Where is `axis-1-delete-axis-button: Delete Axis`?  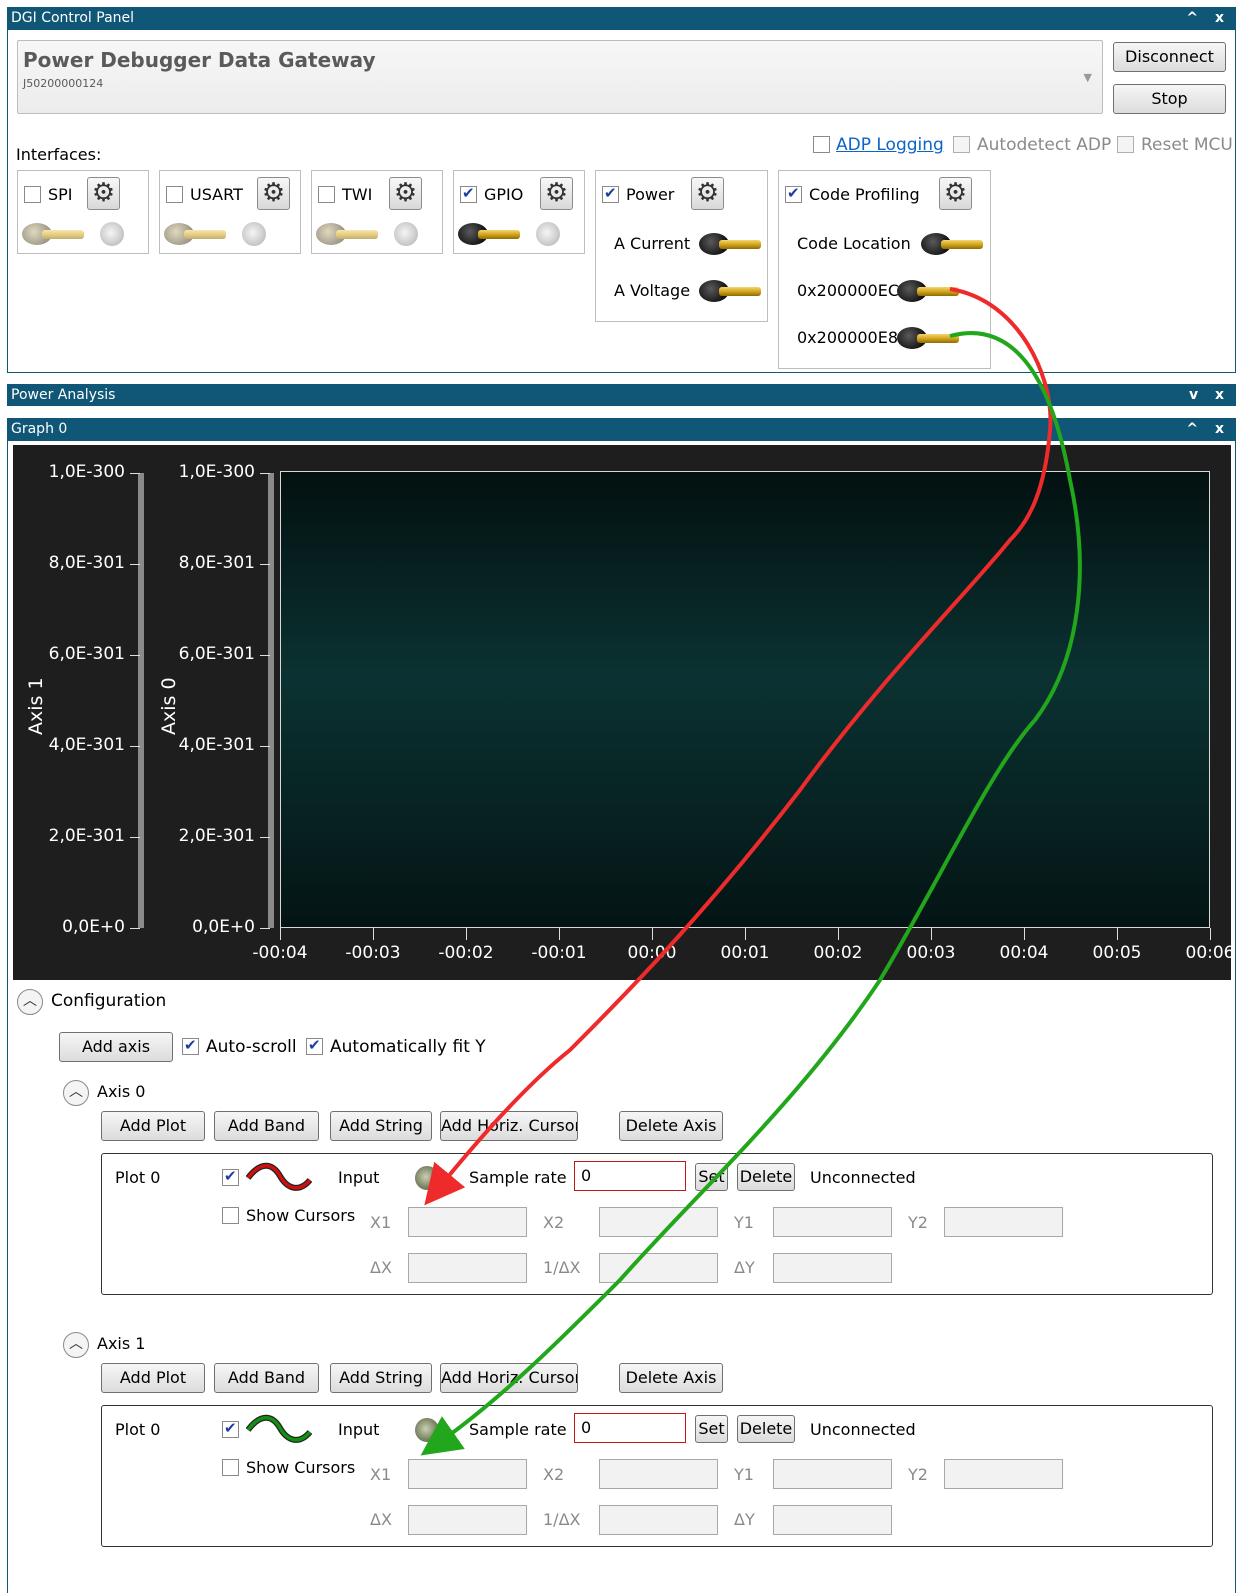 axis-1-delete-axis-button: Delete Axis is located at coordinates (671, 1378).